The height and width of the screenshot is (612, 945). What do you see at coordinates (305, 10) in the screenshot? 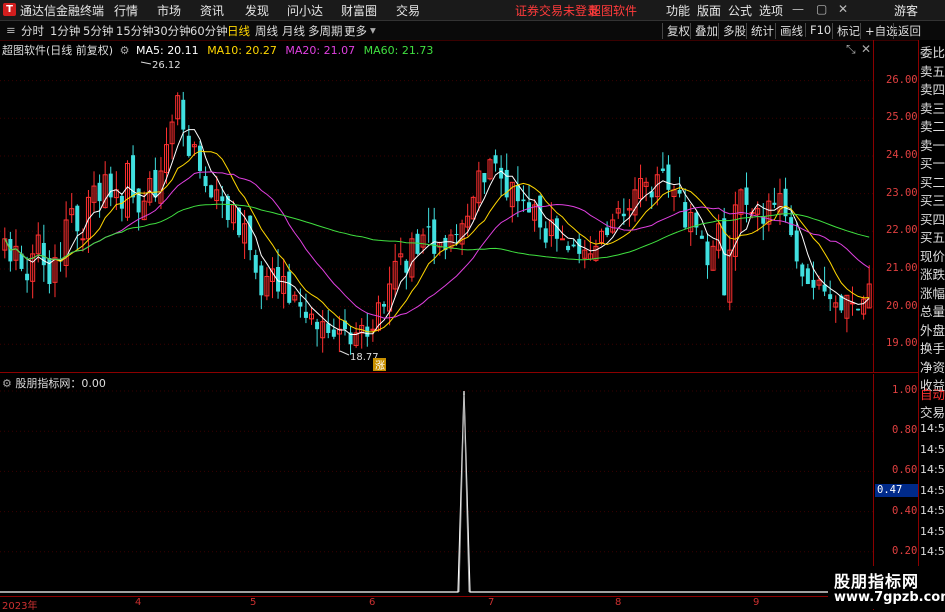
I see `menu-wenxiaoda: 问小达` at bounding box center [305, 10].